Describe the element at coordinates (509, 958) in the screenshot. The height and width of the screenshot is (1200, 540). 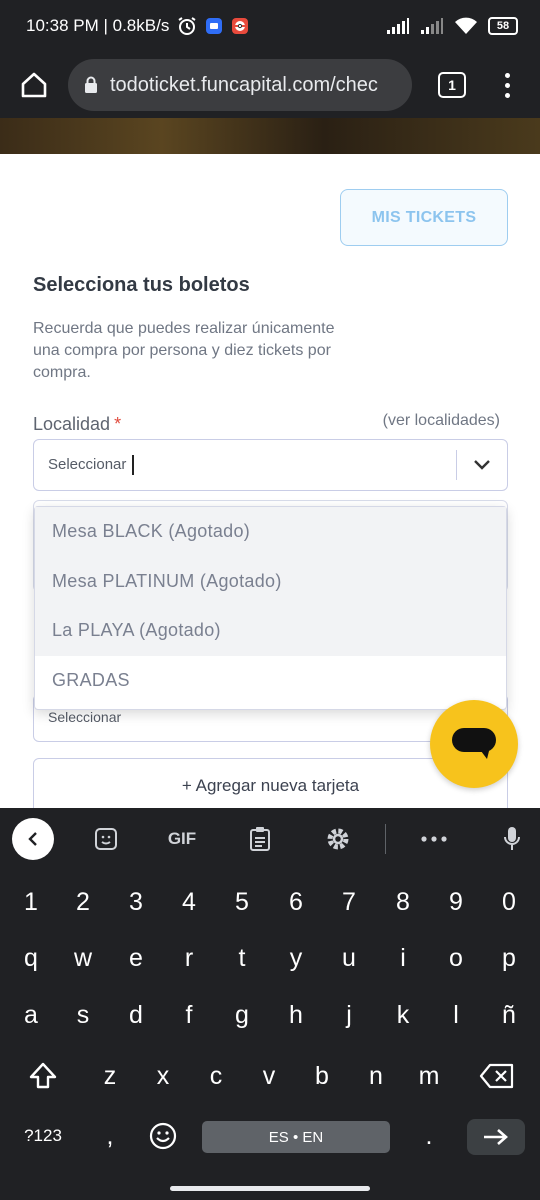
I see `key-p: p` at that location.